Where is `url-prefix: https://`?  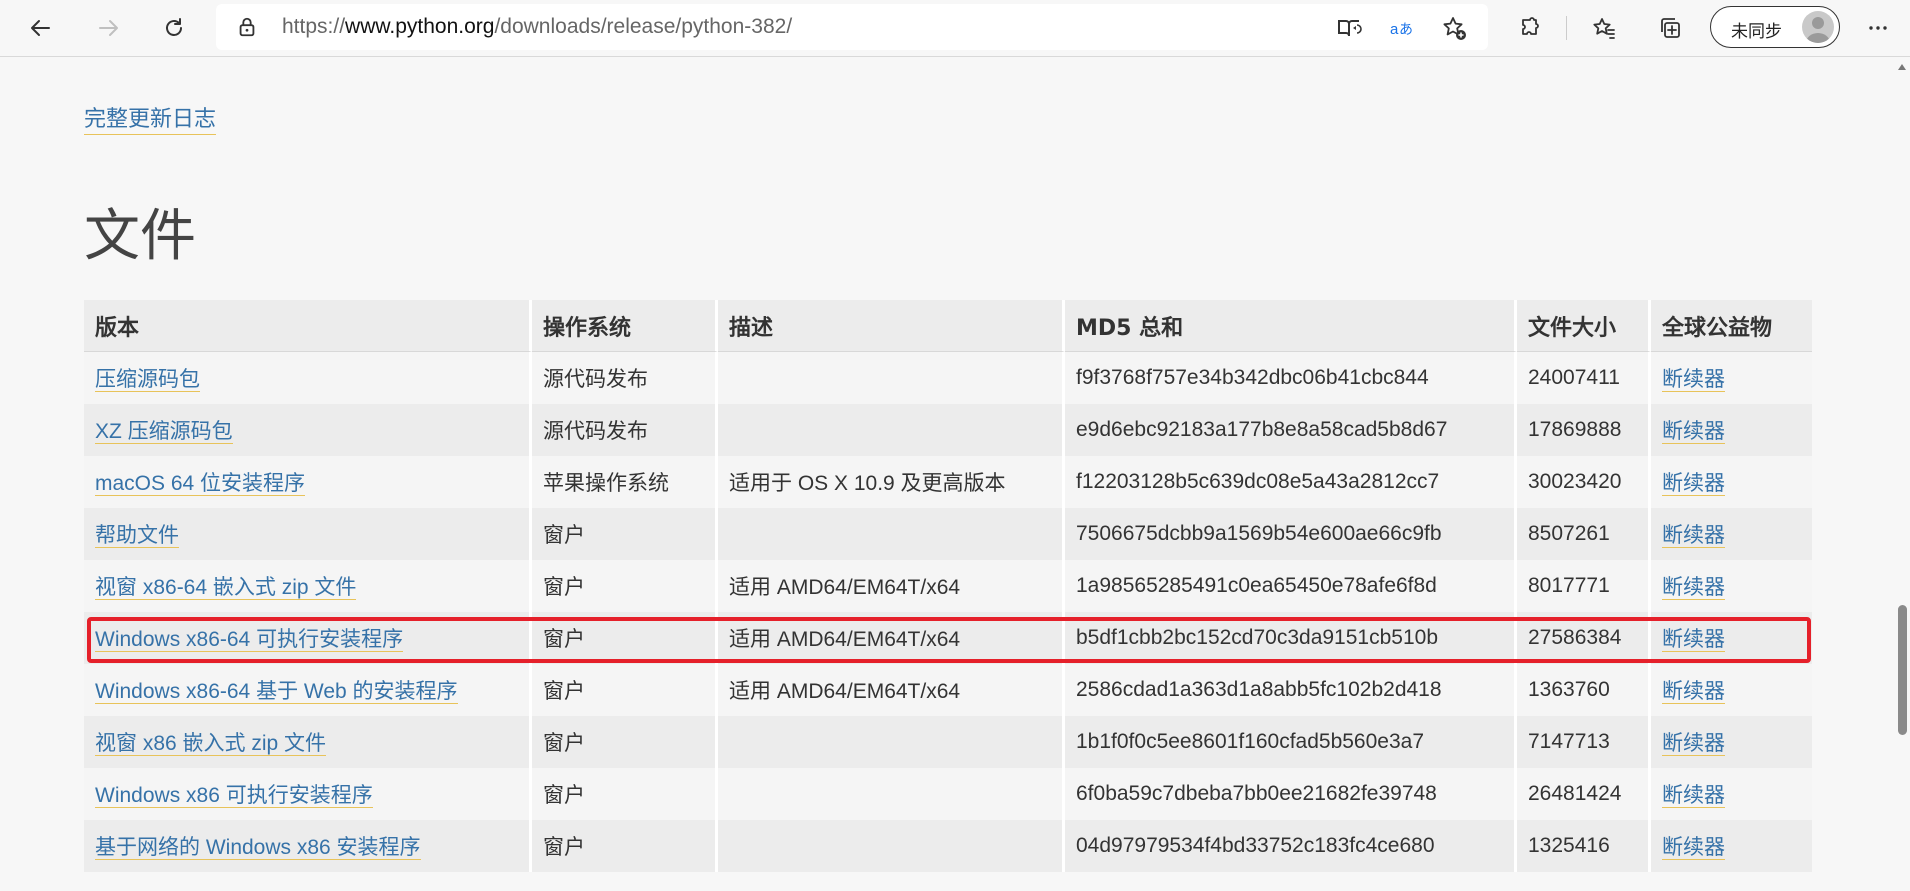 url-prefix: https:// is located at coordinates (314, 26).